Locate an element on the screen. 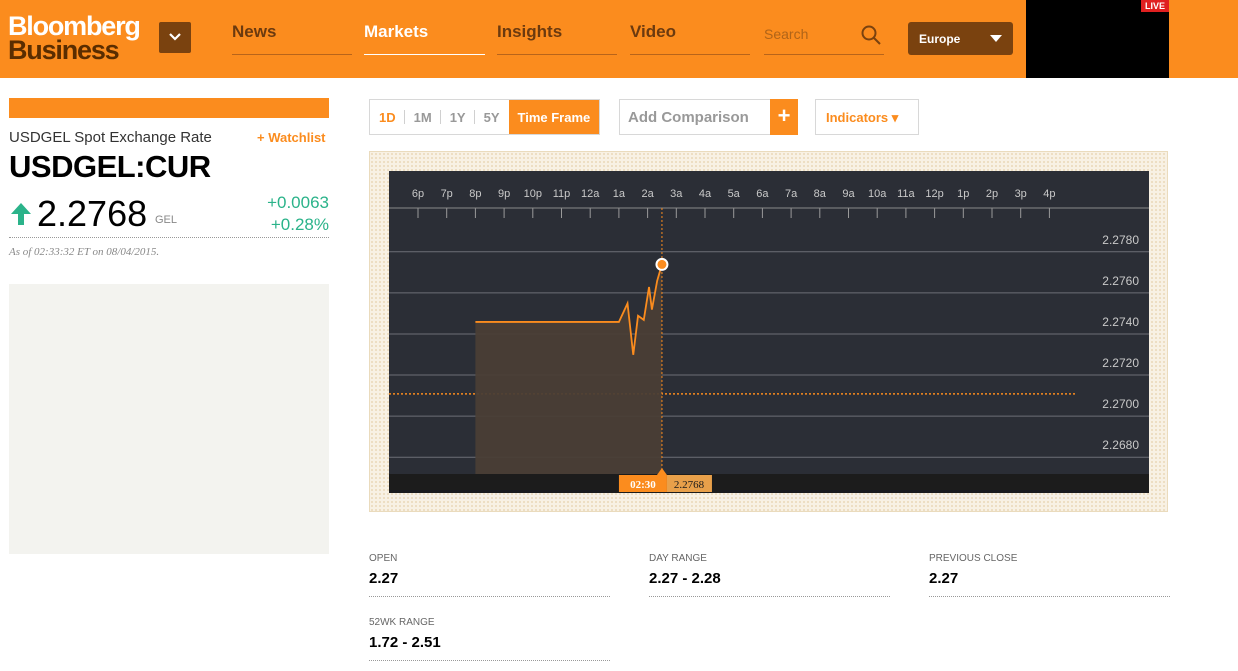 Image resolution: width=1238 pixels, height=671 pixels. bloomberg-logo: Bloomberg Business is located at coordinates (74, 39).